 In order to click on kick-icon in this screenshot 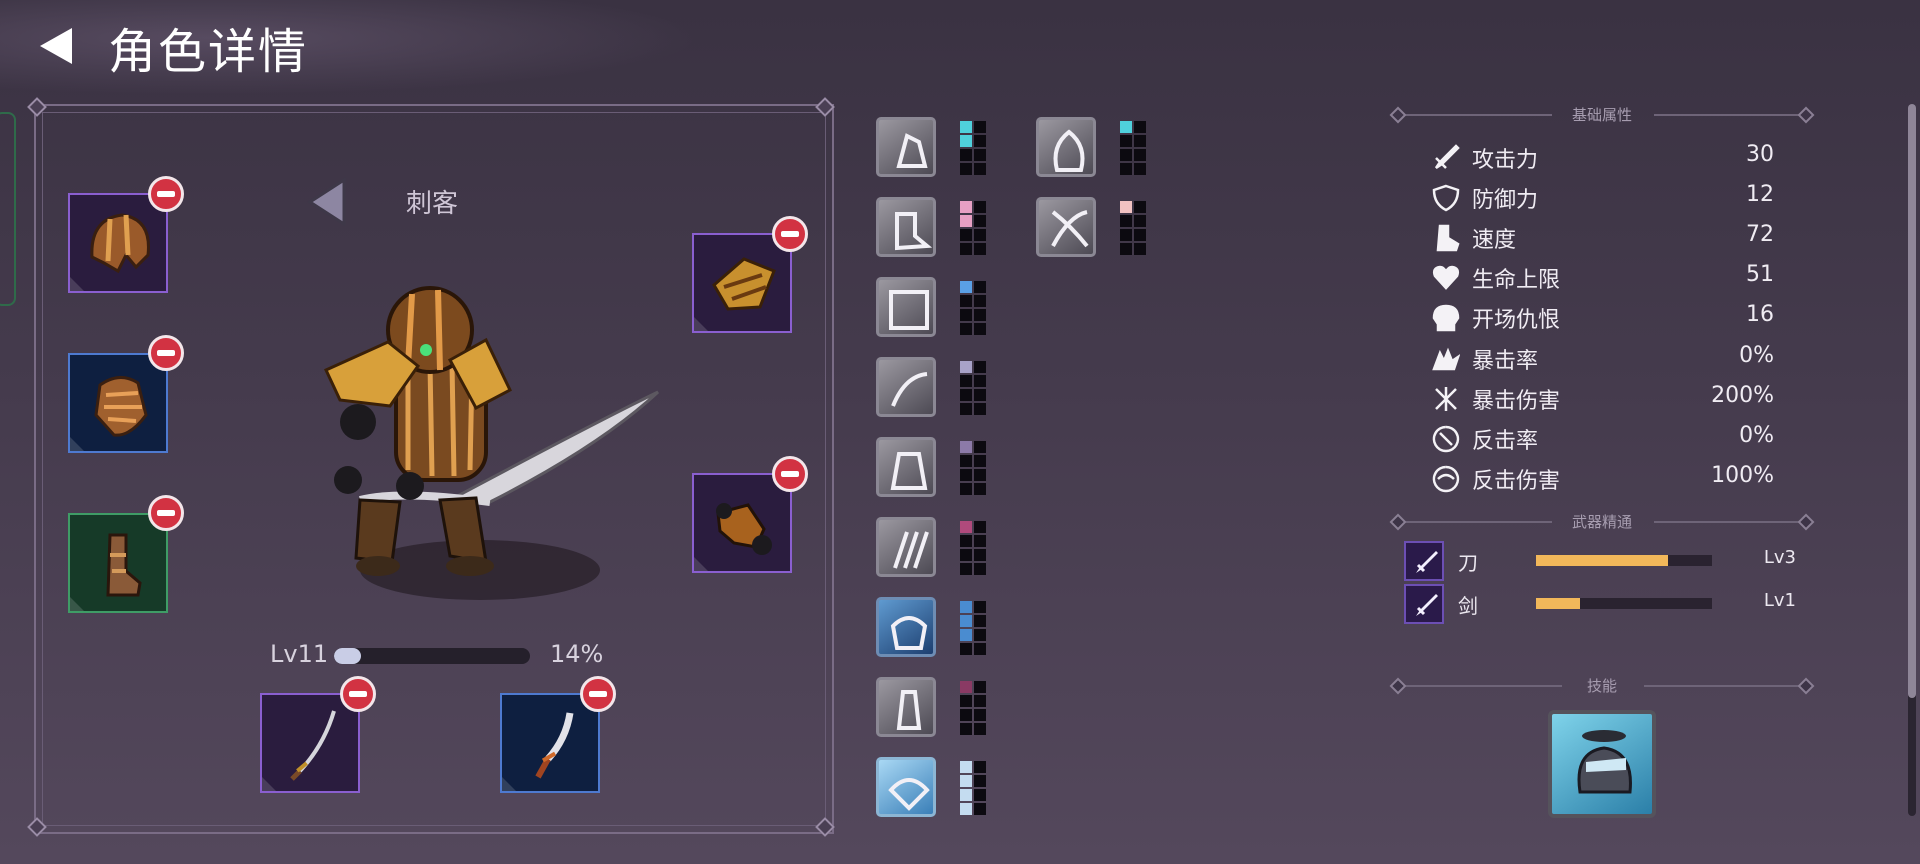, I will do `click(914, 231)`.